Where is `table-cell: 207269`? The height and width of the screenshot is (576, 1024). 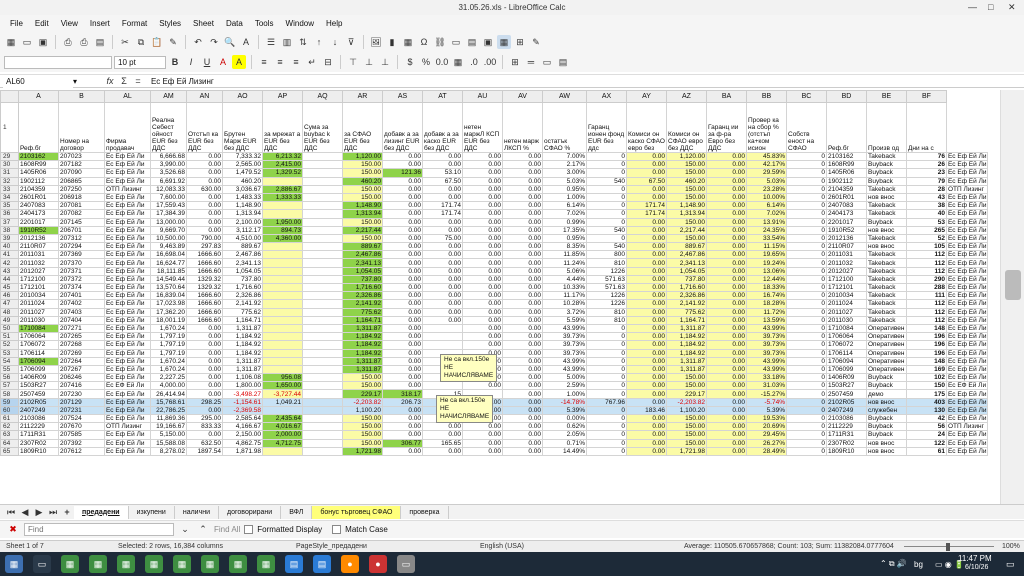 table-cell: 207269 is located at coordinates (81, 353).